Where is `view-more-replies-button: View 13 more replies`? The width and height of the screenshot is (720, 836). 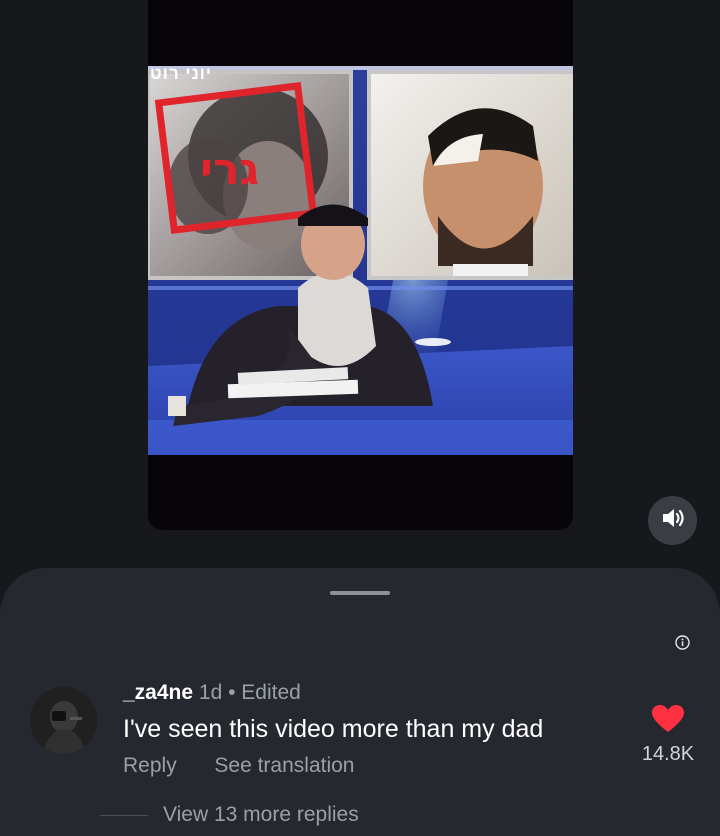 view-more-replies-button: View 13 more replies is located at coordinates (261, 815).